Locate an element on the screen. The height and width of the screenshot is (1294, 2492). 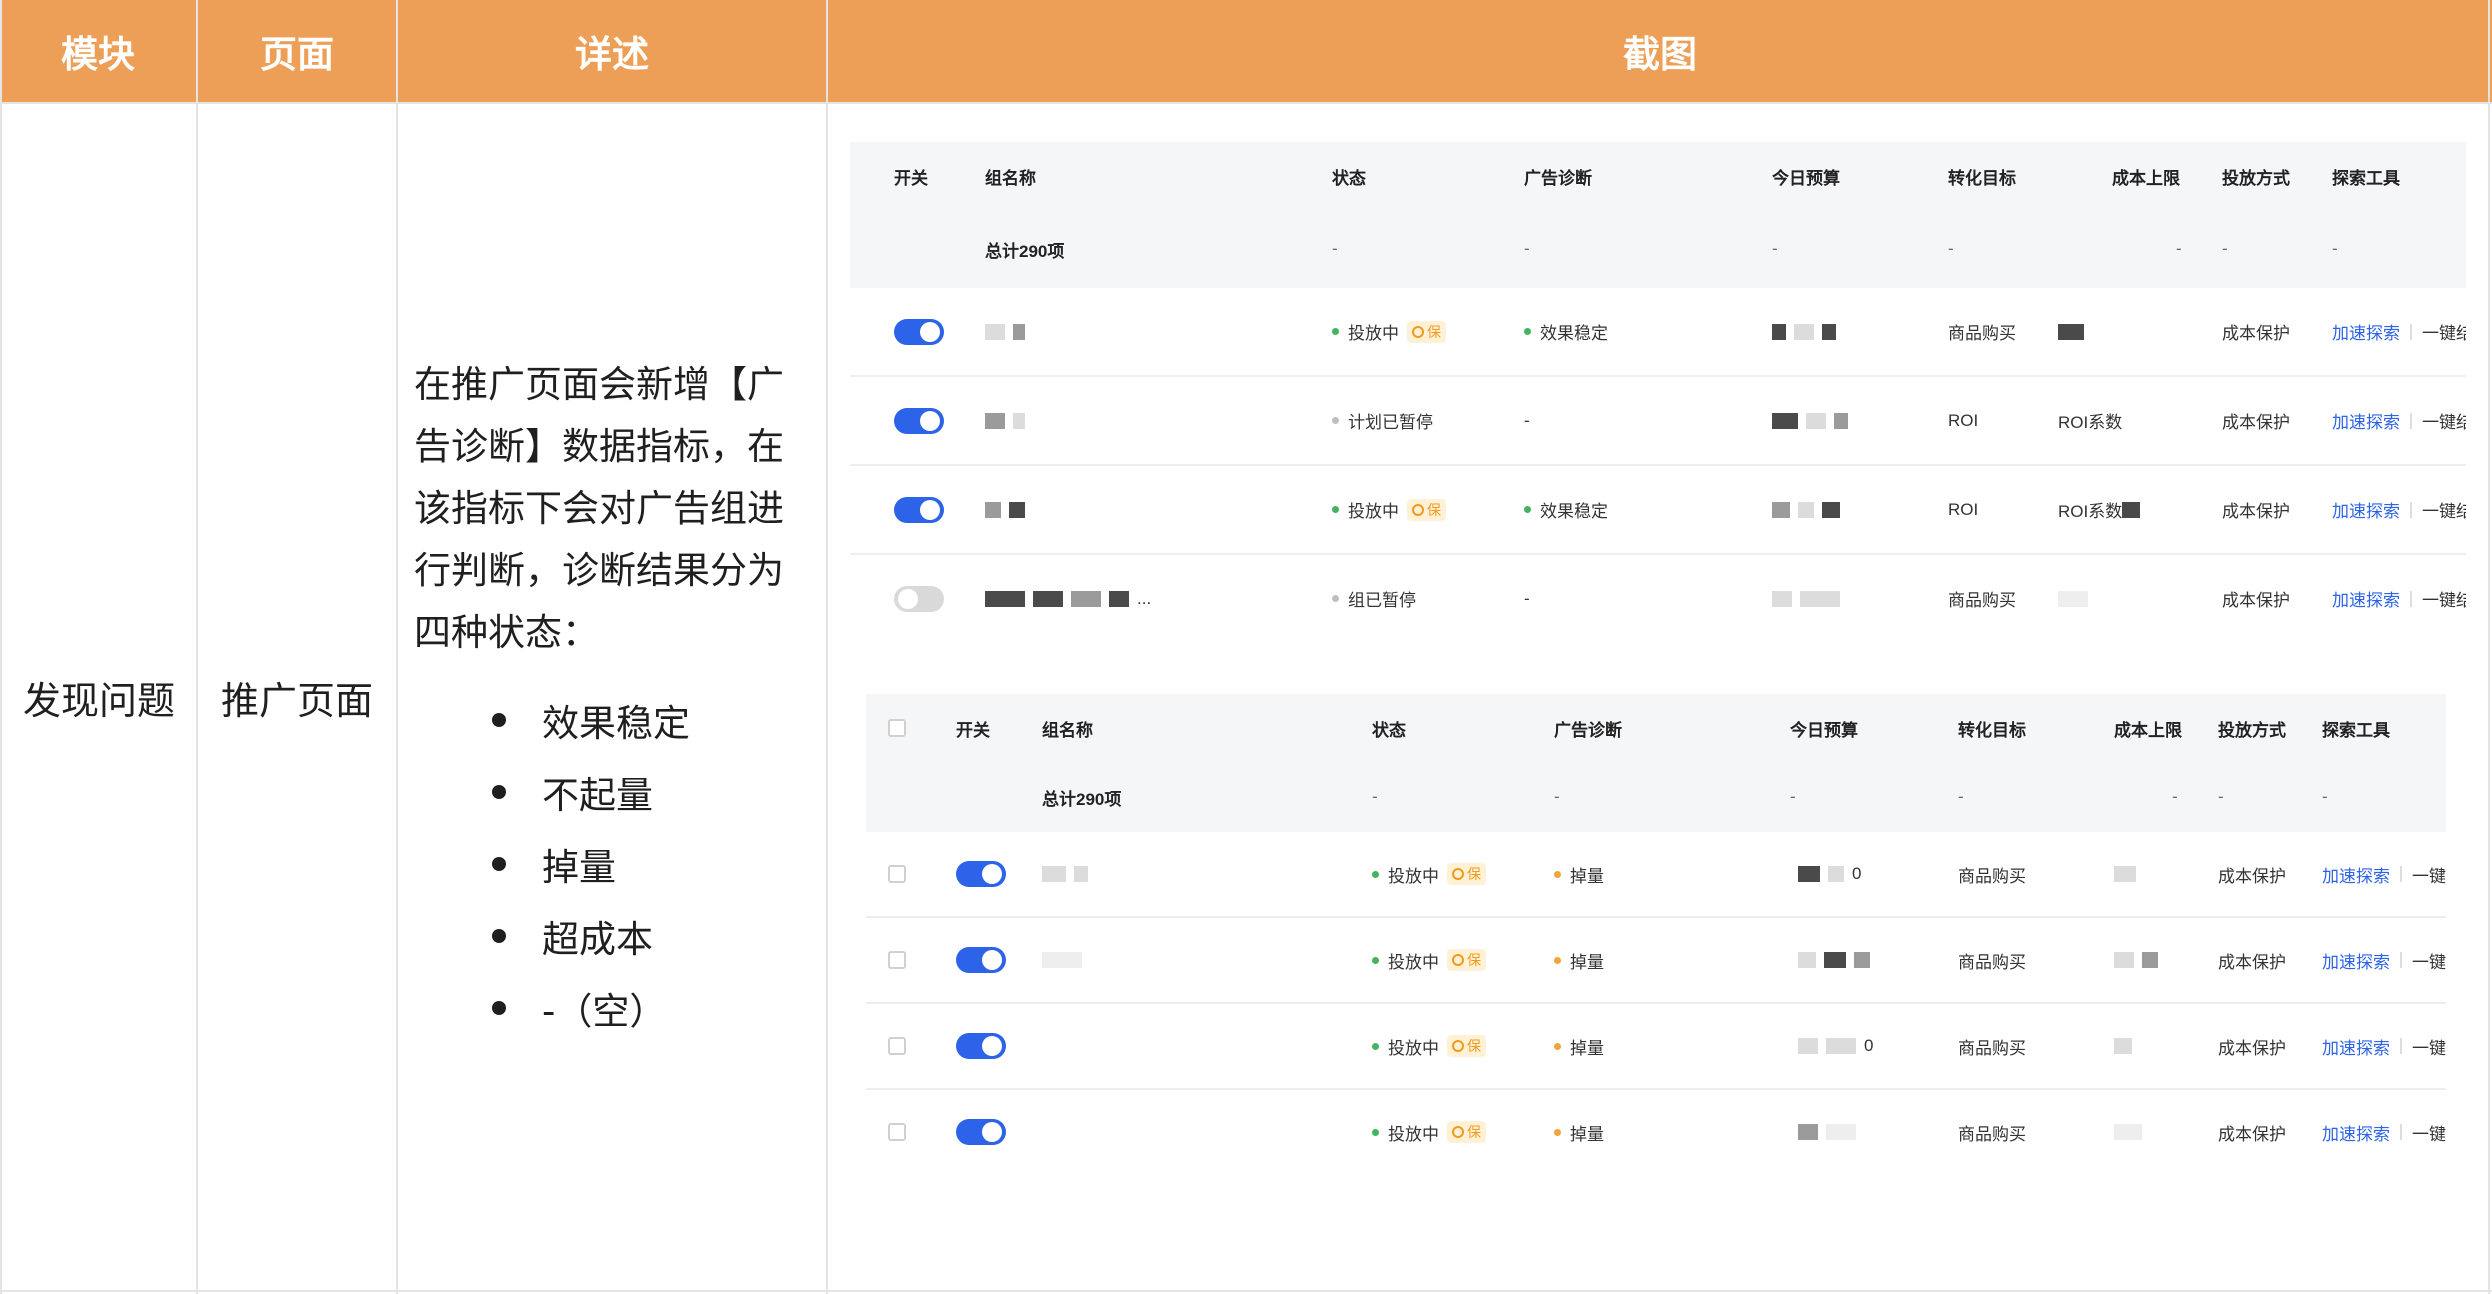
conversion-goal-text: 商品购买 is located at coordinates (1982, 600).